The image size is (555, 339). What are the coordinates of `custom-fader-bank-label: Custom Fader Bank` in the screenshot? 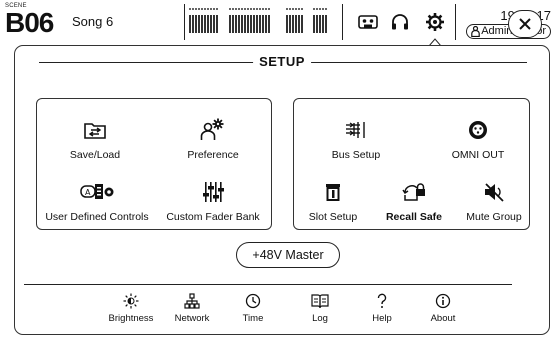 It's located at (213, 217).